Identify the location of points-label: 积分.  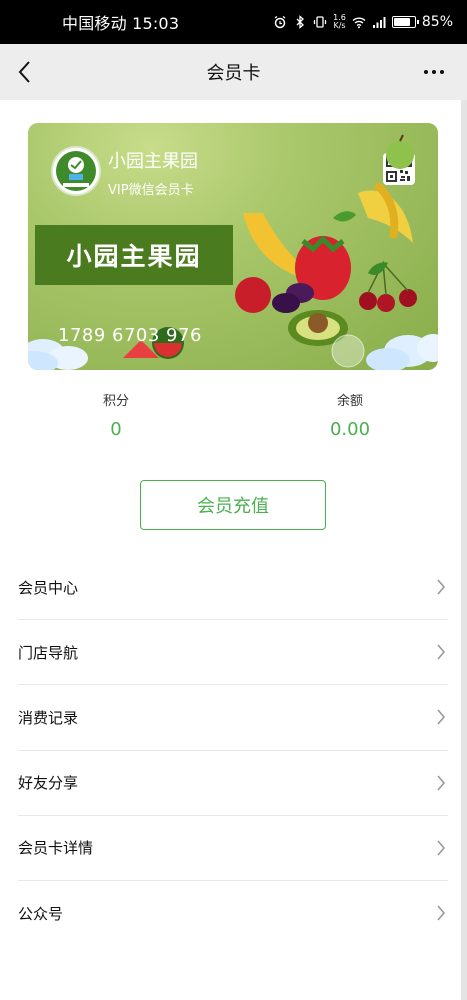
(115, 401).